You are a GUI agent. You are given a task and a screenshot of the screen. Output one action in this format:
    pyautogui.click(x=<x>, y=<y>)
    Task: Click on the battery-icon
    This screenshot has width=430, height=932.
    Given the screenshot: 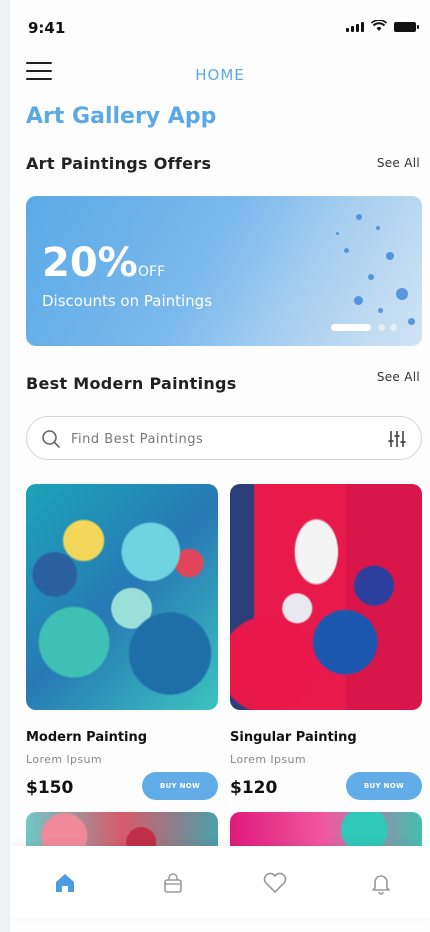 What is the action you would take?
    pyautogui.click(x=406, y=27)
    